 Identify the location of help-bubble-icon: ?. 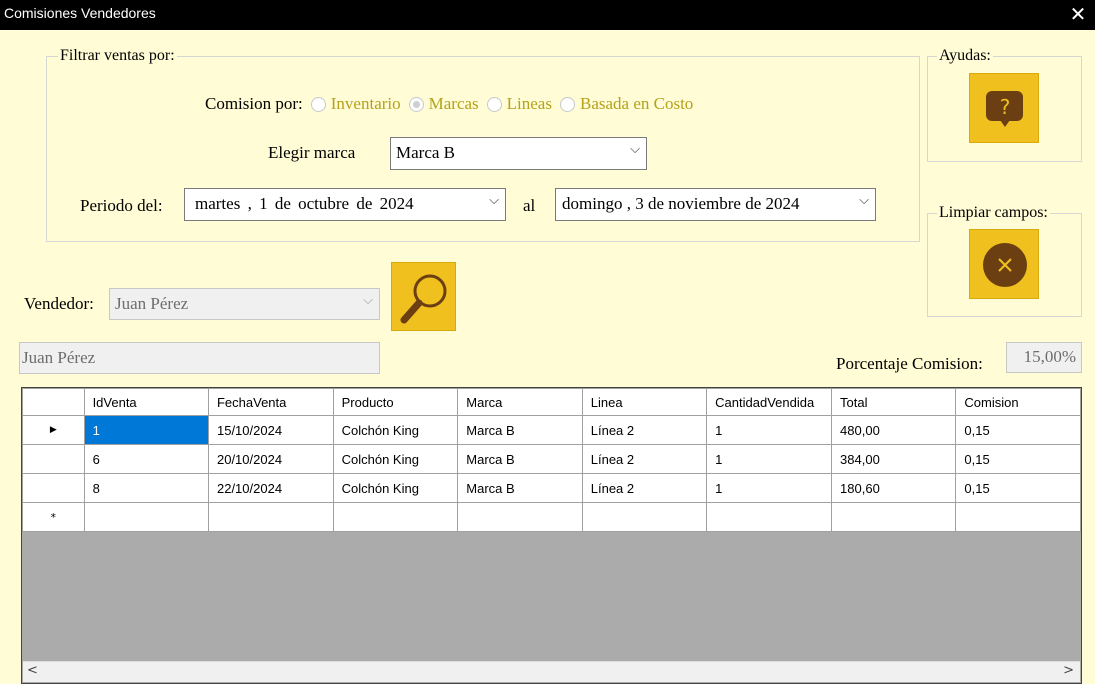
(1004, 109).